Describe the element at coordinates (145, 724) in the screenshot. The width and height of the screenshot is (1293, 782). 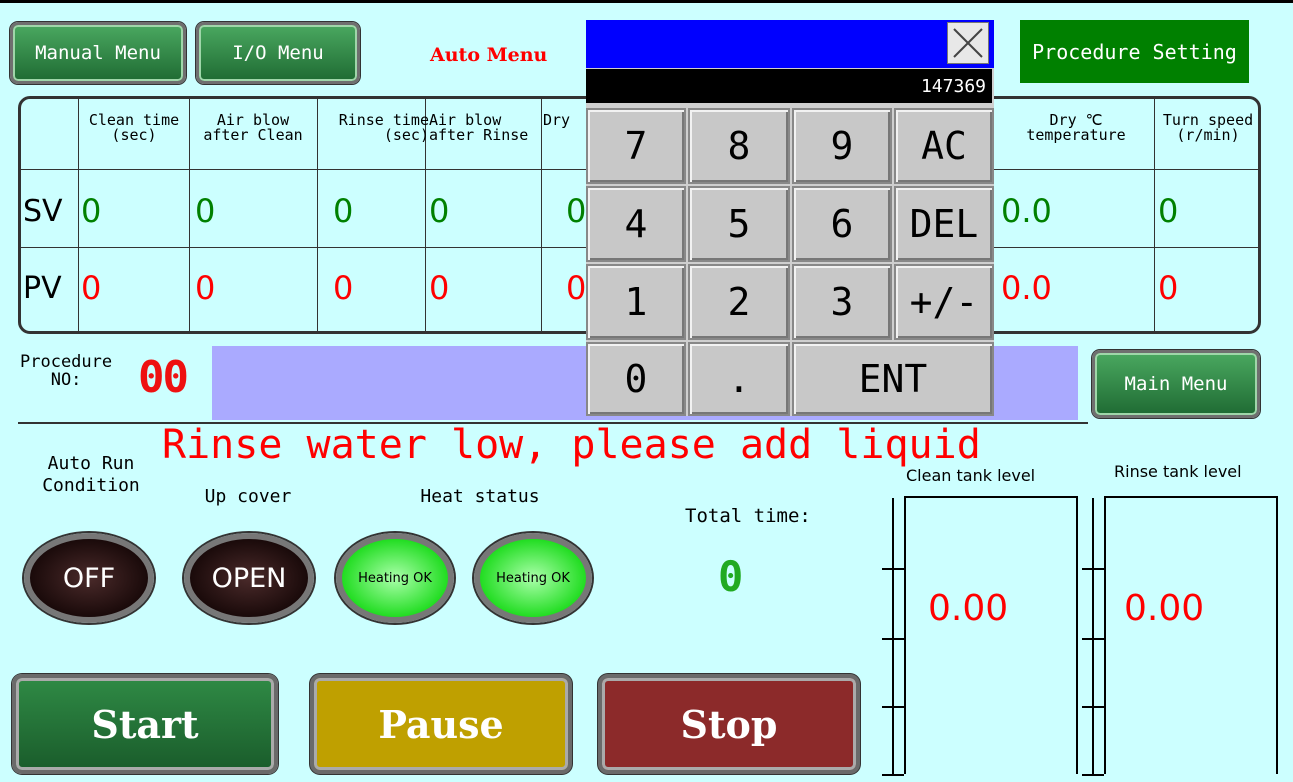
I see `start-button: Start` at that location.